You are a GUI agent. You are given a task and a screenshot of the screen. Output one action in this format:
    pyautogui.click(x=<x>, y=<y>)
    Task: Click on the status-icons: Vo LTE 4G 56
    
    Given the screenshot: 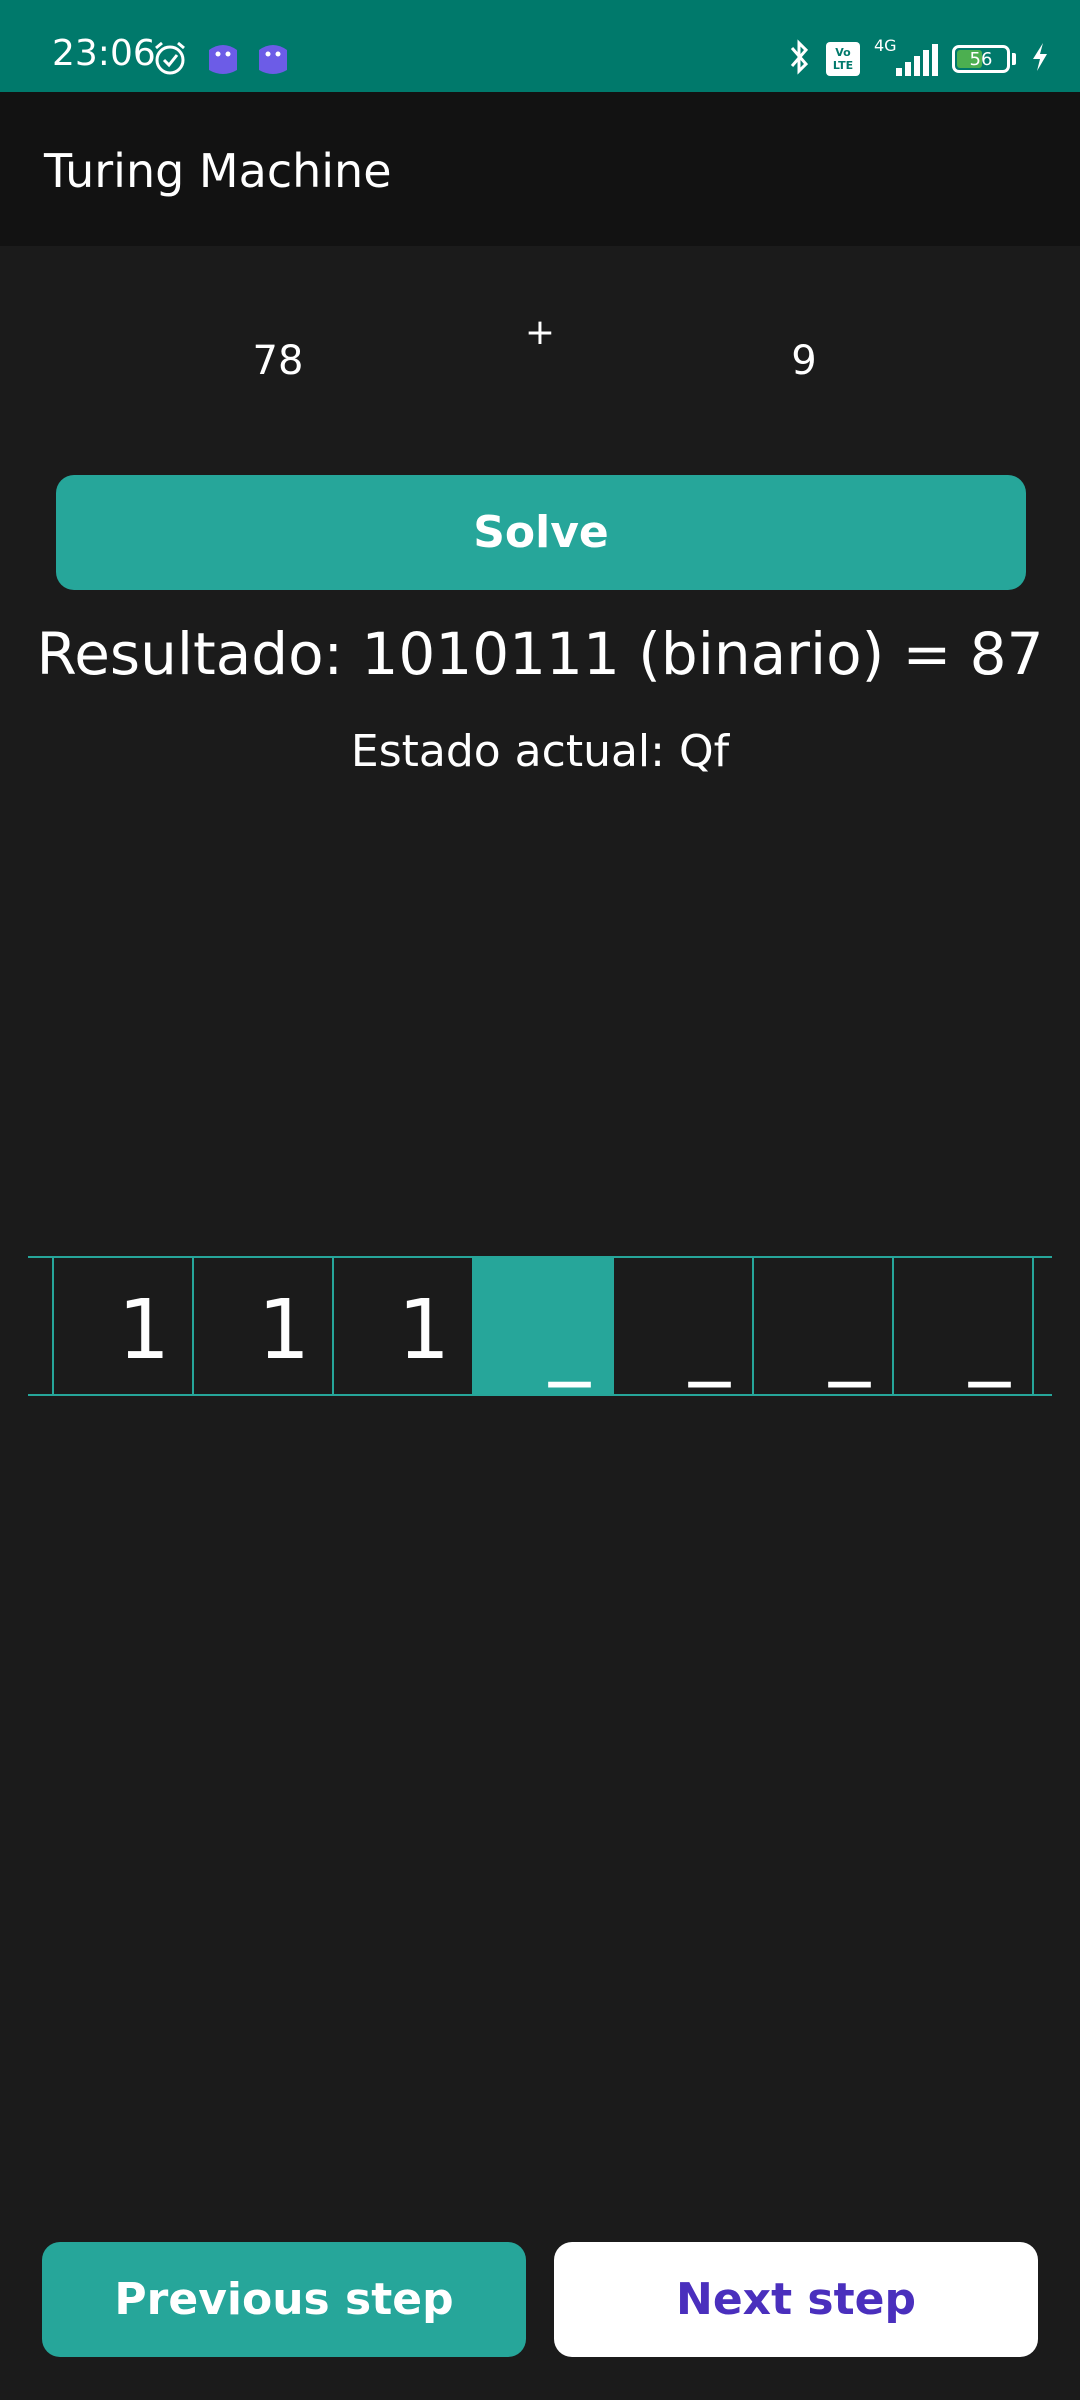 What is the action you would take?
    pyautogui.click(x=919, y=58)
    